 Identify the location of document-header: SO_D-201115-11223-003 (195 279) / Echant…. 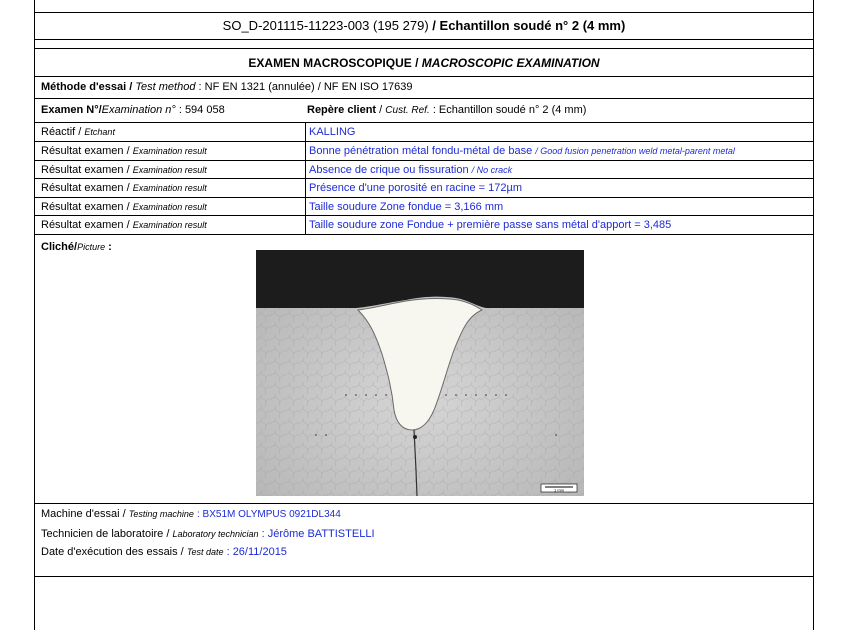
(424, 26).